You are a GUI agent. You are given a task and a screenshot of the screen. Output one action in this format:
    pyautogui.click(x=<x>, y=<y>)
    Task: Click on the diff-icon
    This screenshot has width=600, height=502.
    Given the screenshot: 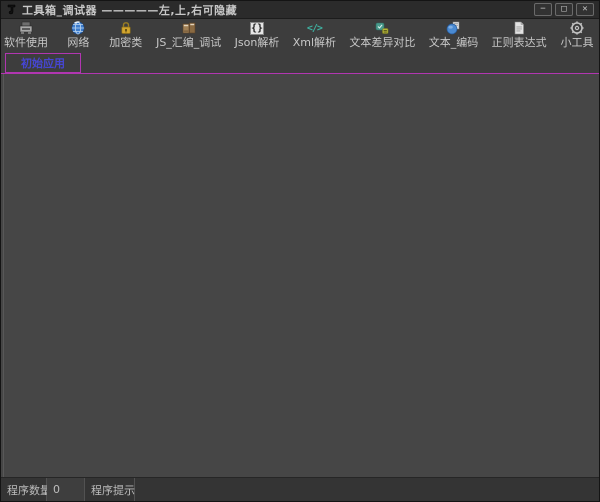 What is the action you would take?
    pyautogui.click(x=382, y=28)
    